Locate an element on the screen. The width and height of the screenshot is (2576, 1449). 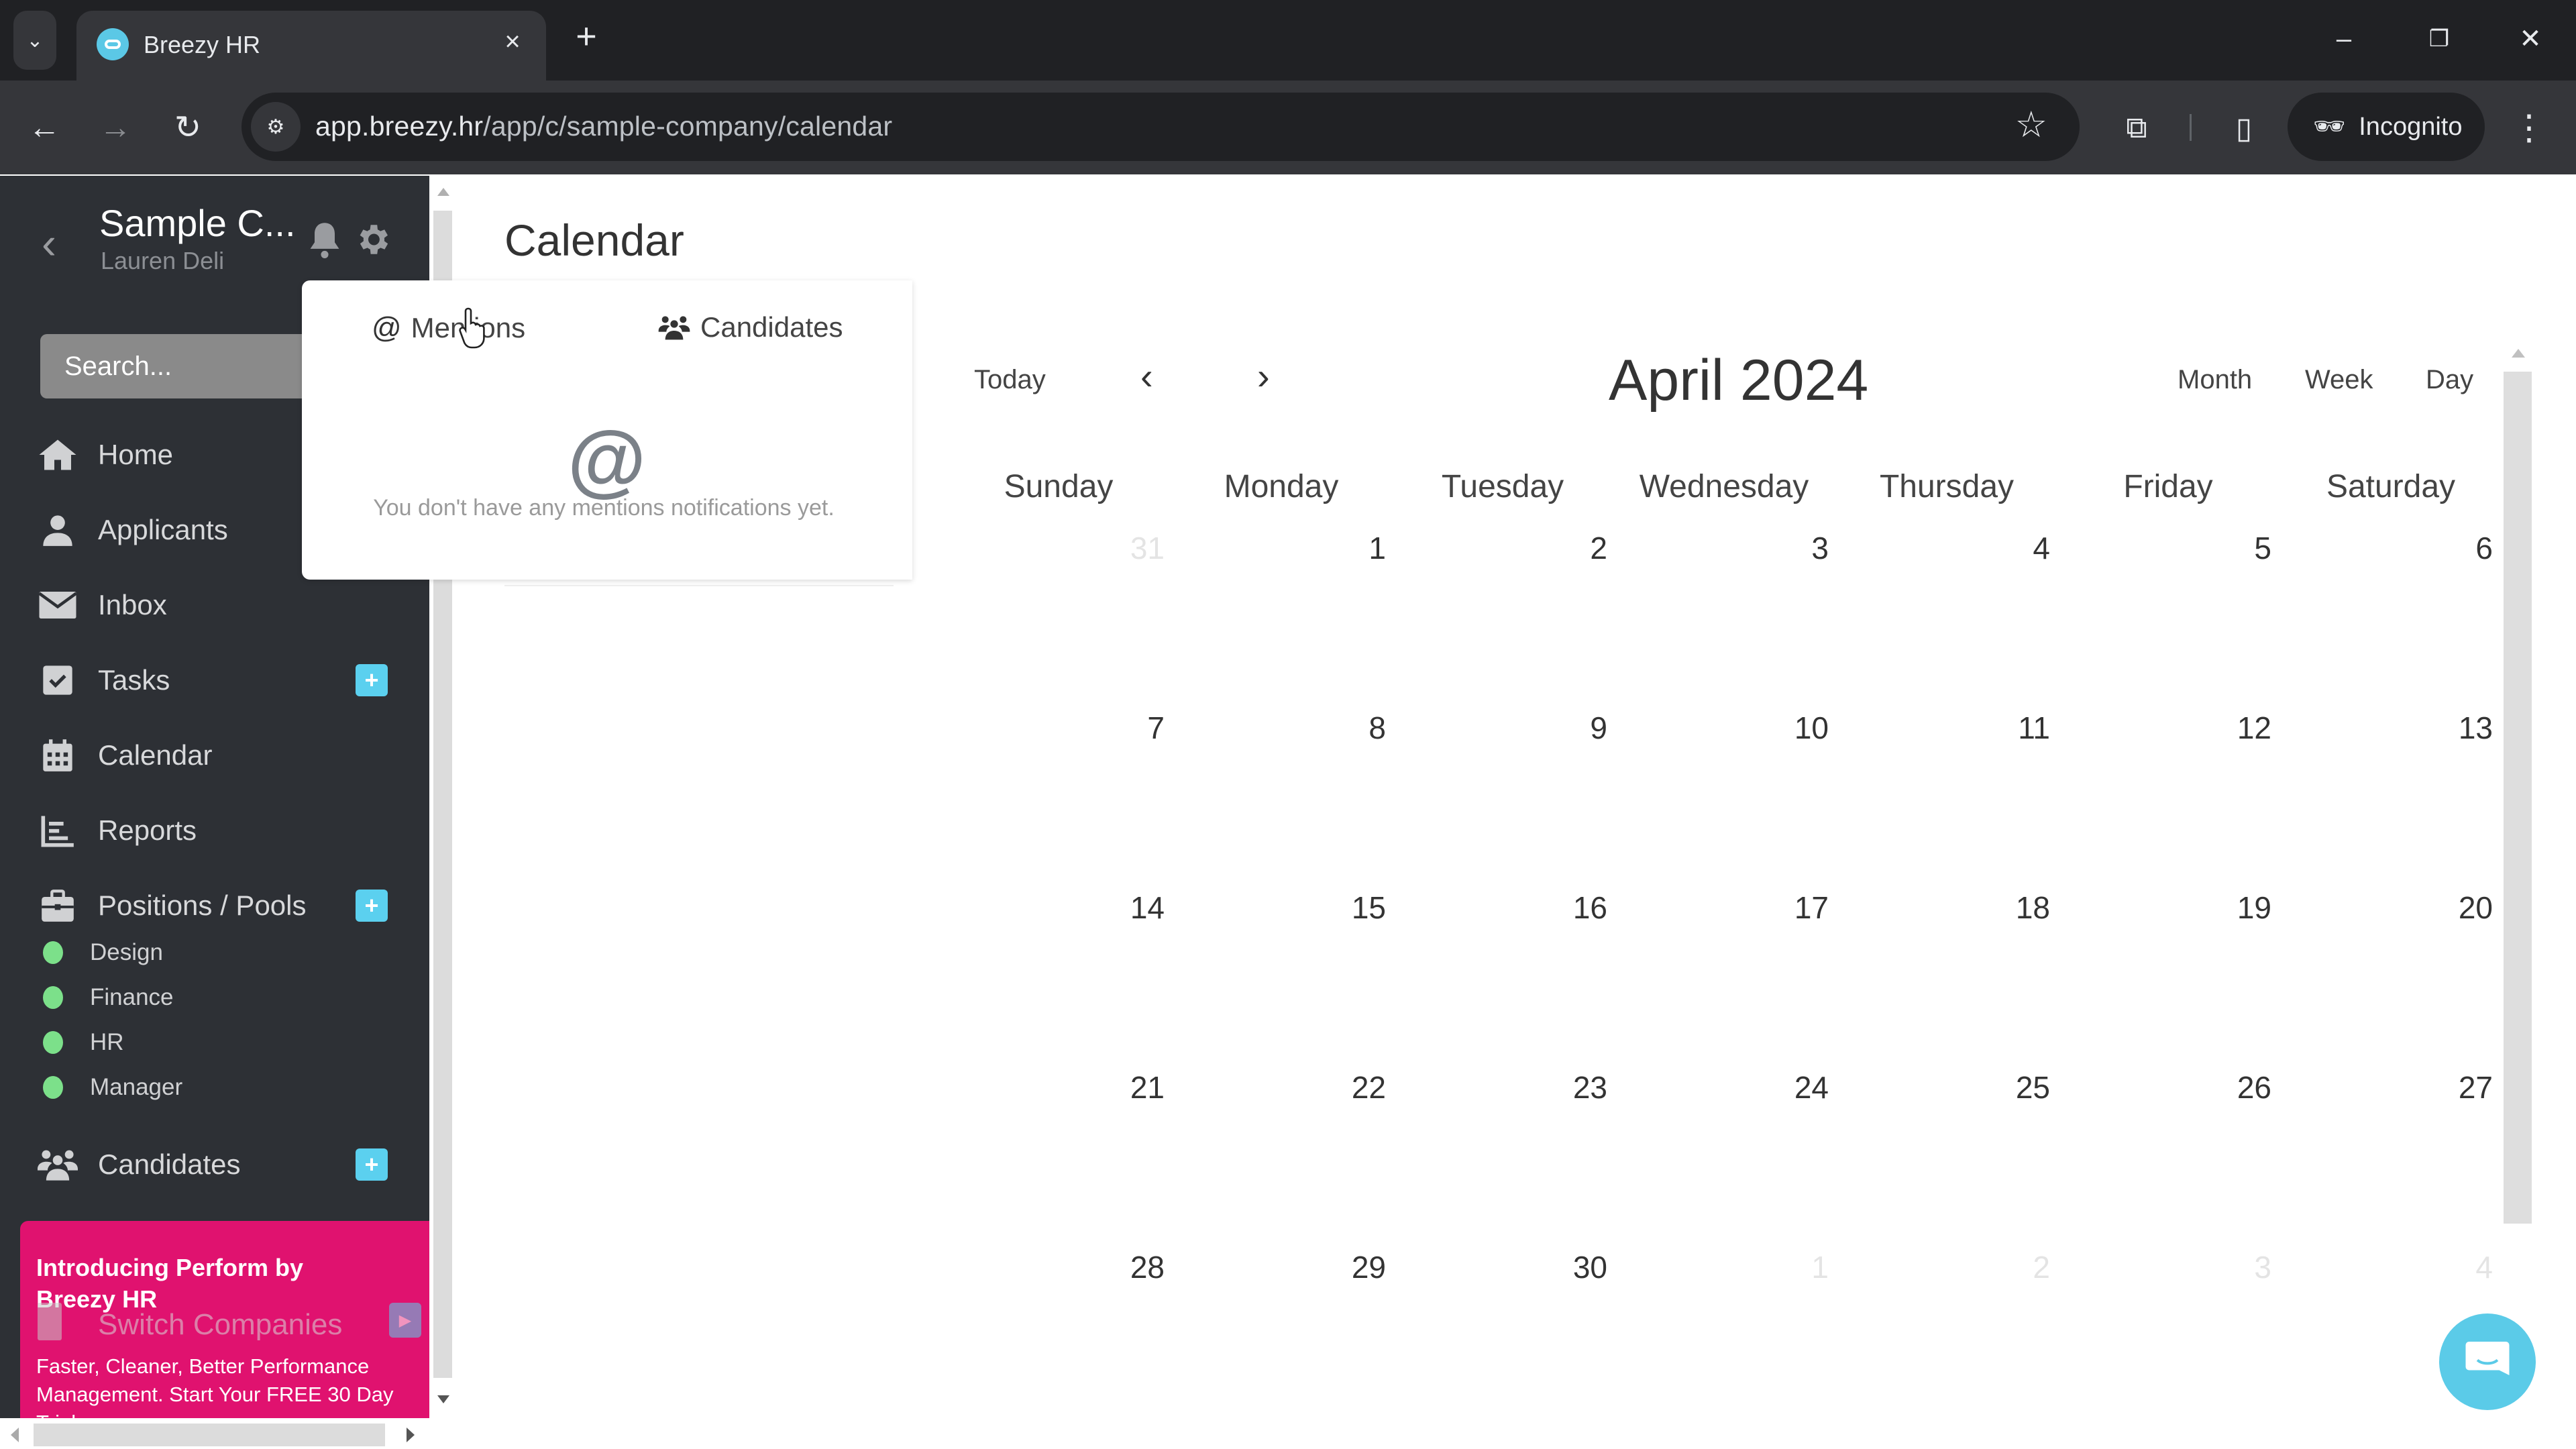
weekday-header-wednesday: Wednesday is located at coordinates (1724, 486).